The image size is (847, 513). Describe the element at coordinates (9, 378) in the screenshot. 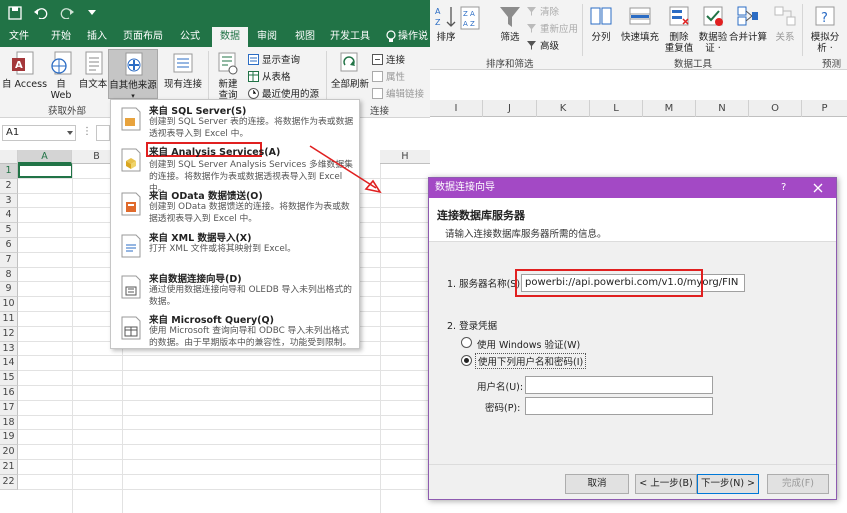

I see `row-header: 15` at that location.